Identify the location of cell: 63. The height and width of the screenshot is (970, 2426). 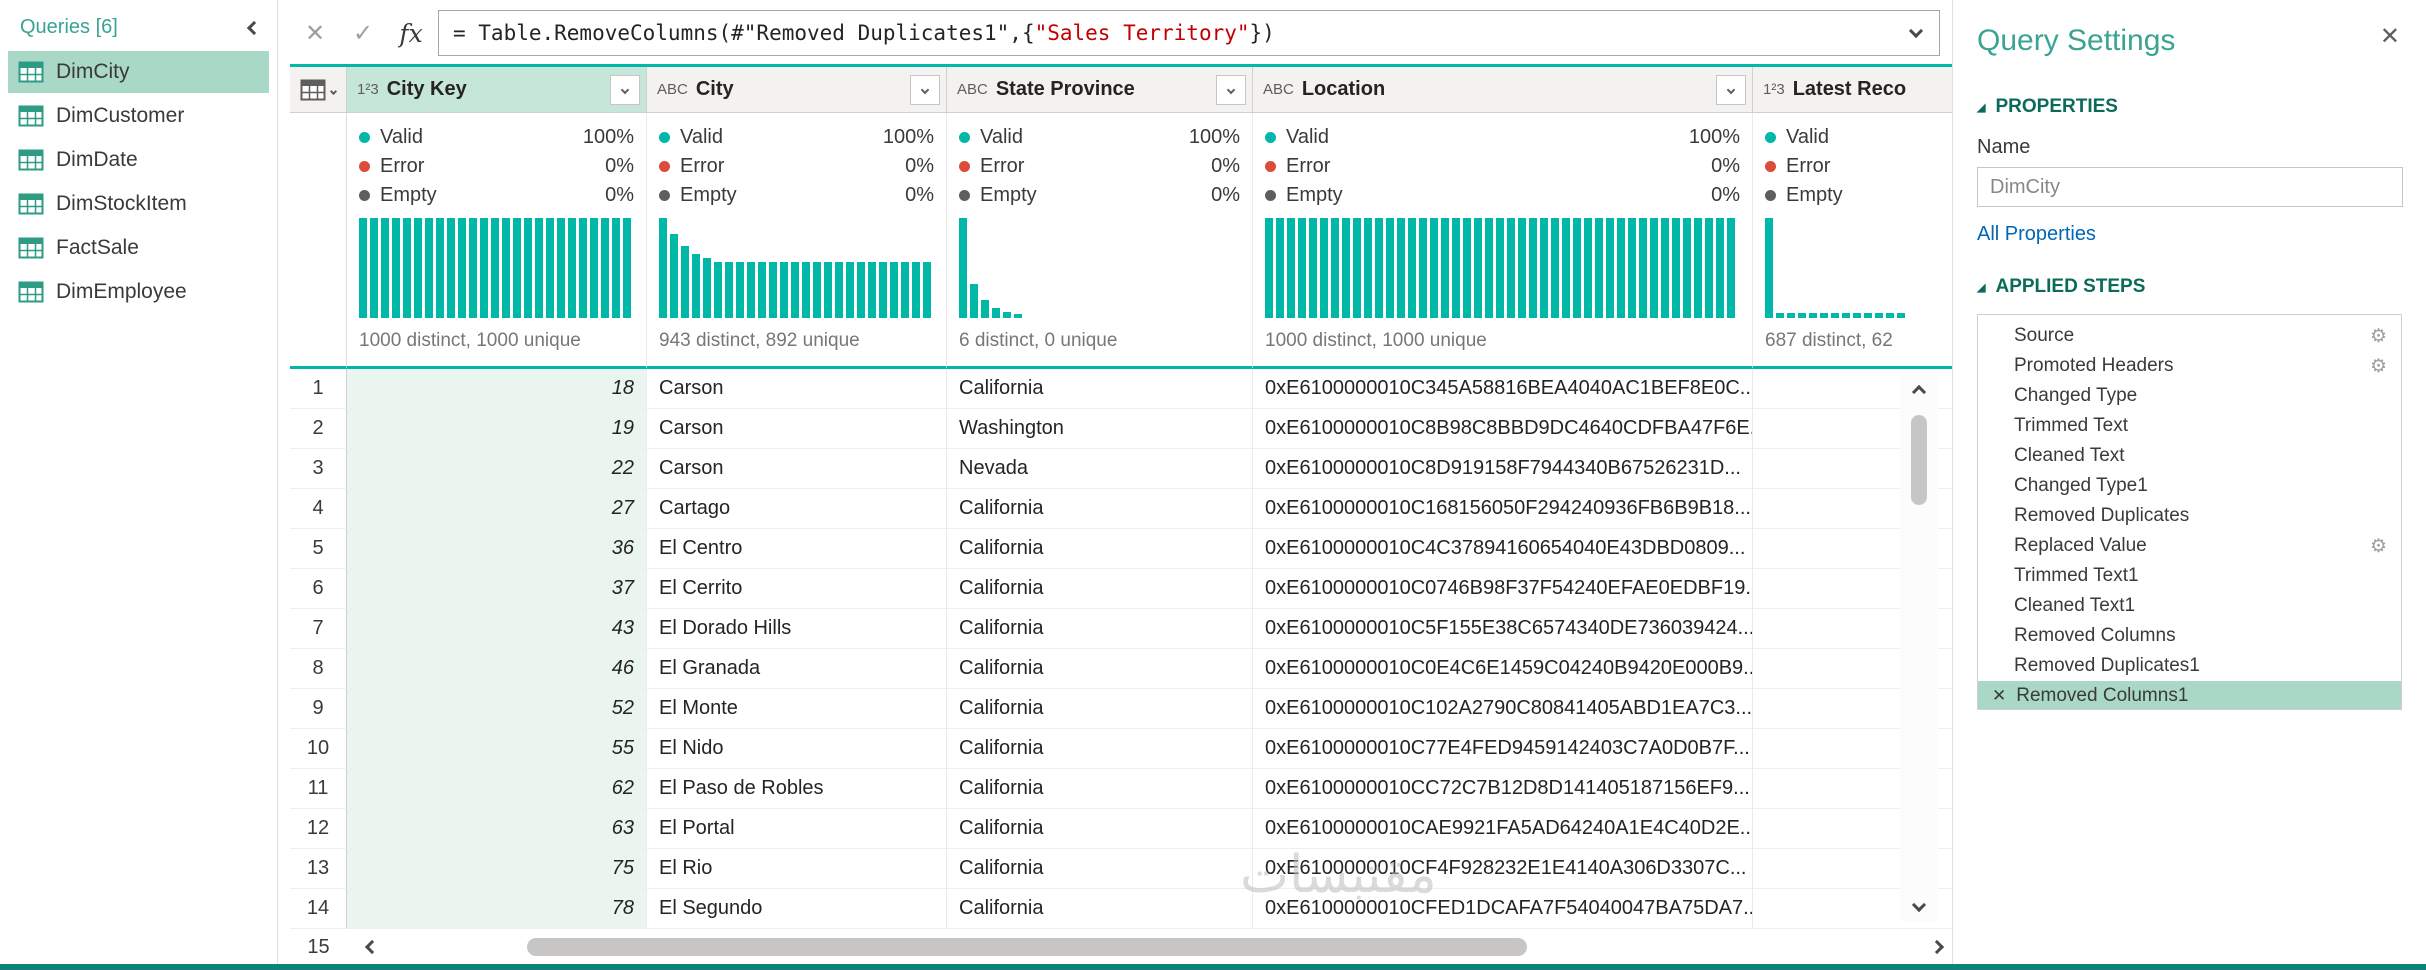
(497, 829).